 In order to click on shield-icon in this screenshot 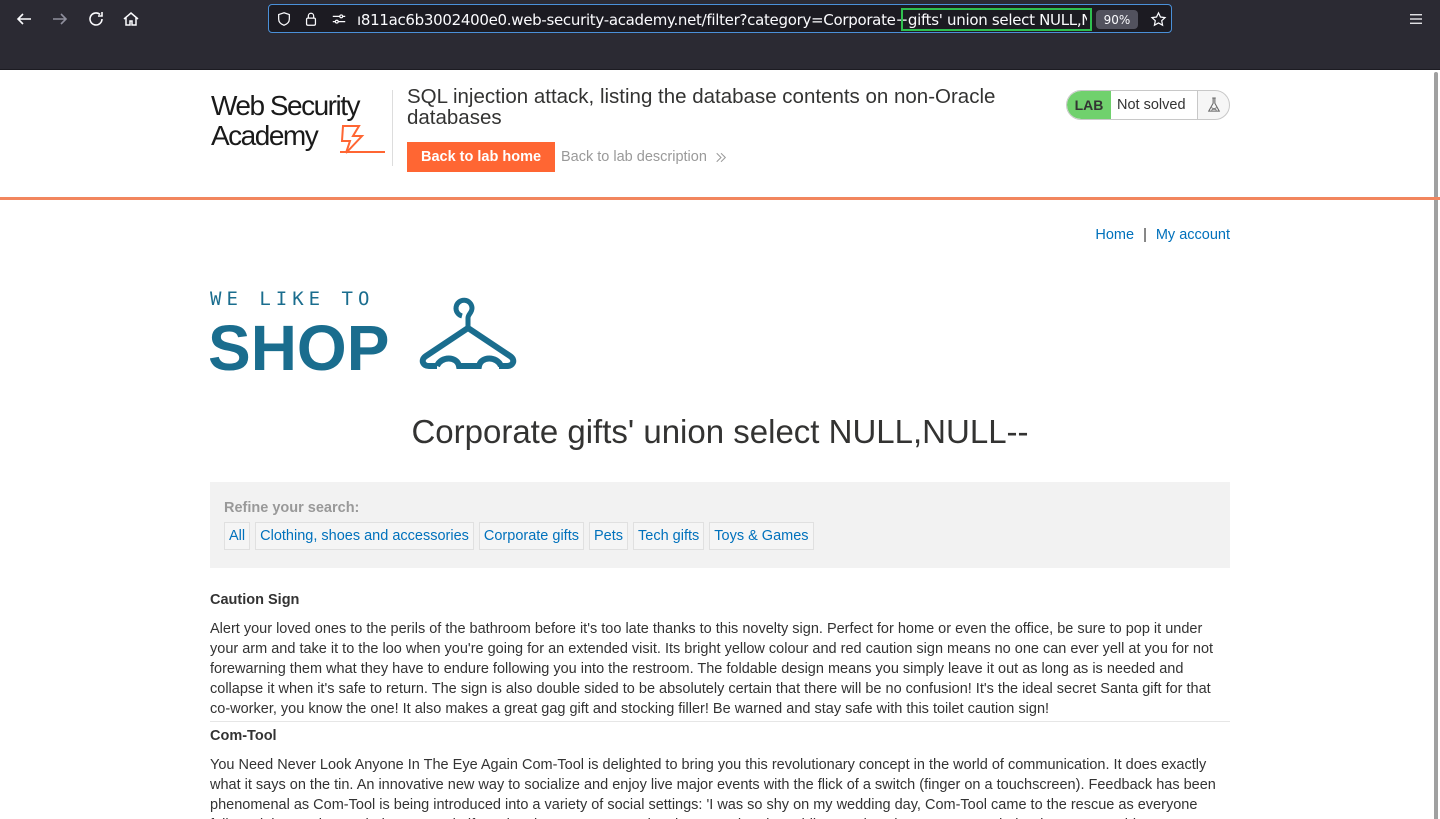, I will do `click(284, 19)`.